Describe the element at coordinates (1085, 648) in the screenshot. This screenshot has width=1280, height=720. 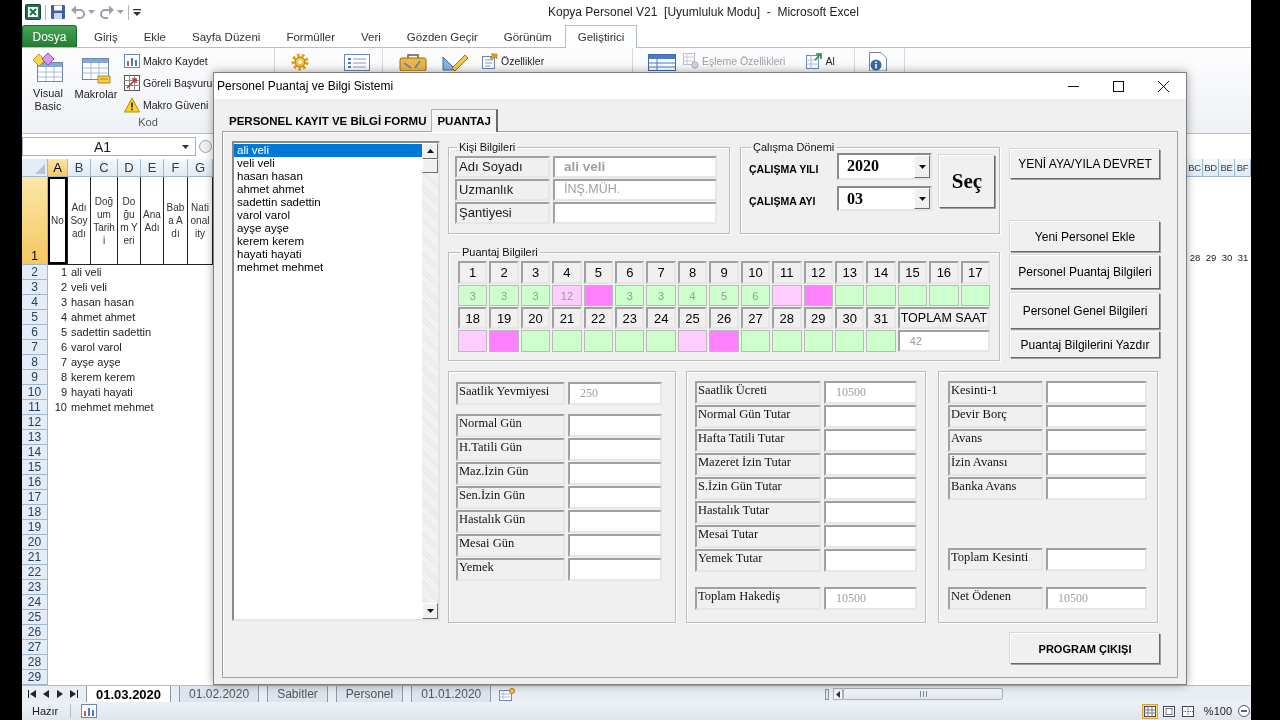
I see `exit-button: PROGRAM ÇIKIŞI` at that location.